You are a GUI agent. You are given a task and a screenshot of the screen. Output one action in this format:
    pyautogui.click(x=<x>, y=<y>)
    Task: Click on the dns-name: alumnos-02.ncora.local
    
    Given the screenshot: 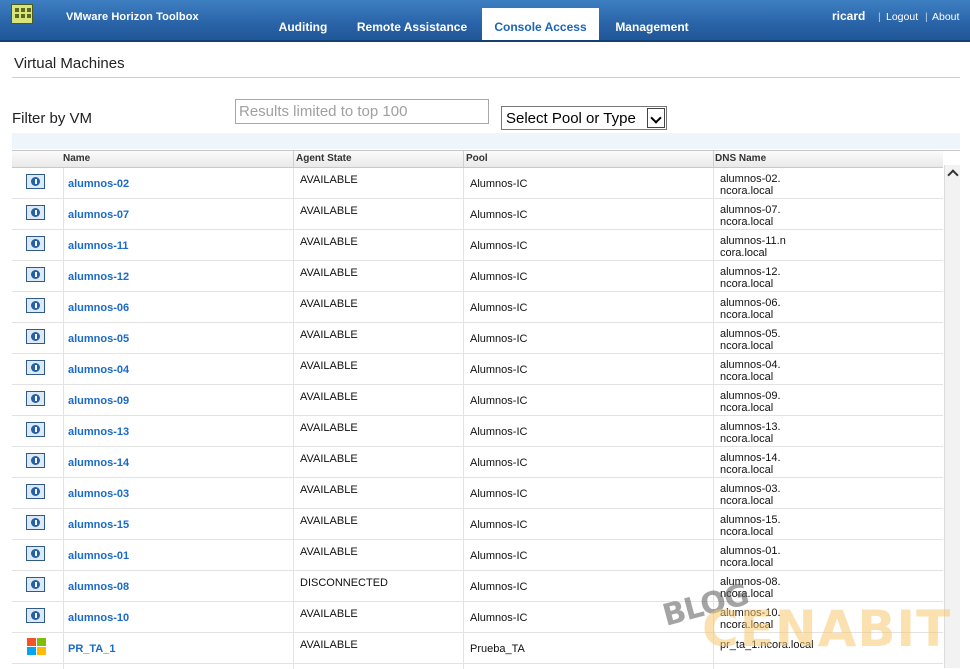 What is the action you would take?
    pyautogui.click(x=750, y=185)
    